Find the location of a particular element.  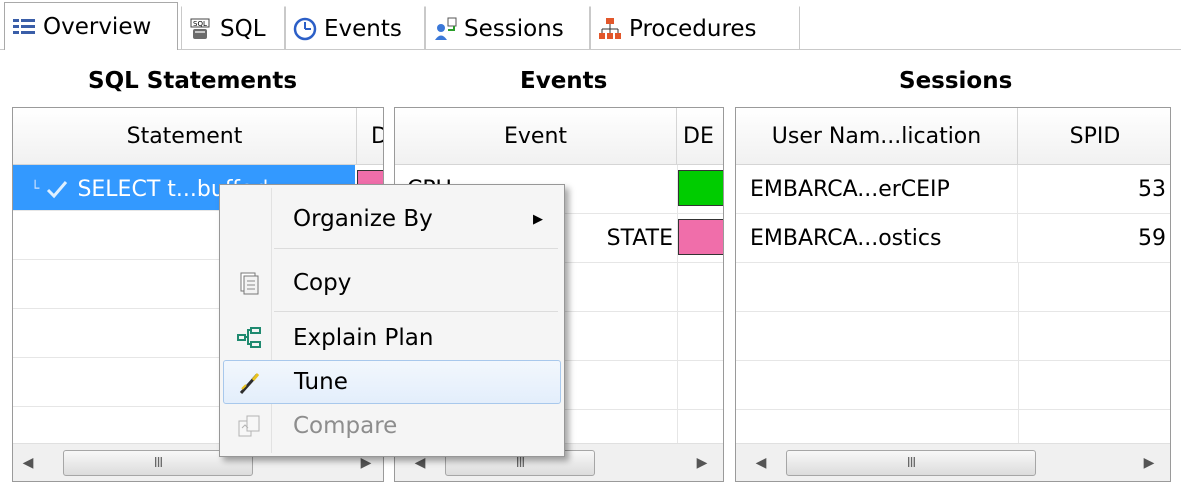

tab-events: Events is located at coordinates (355, 28).